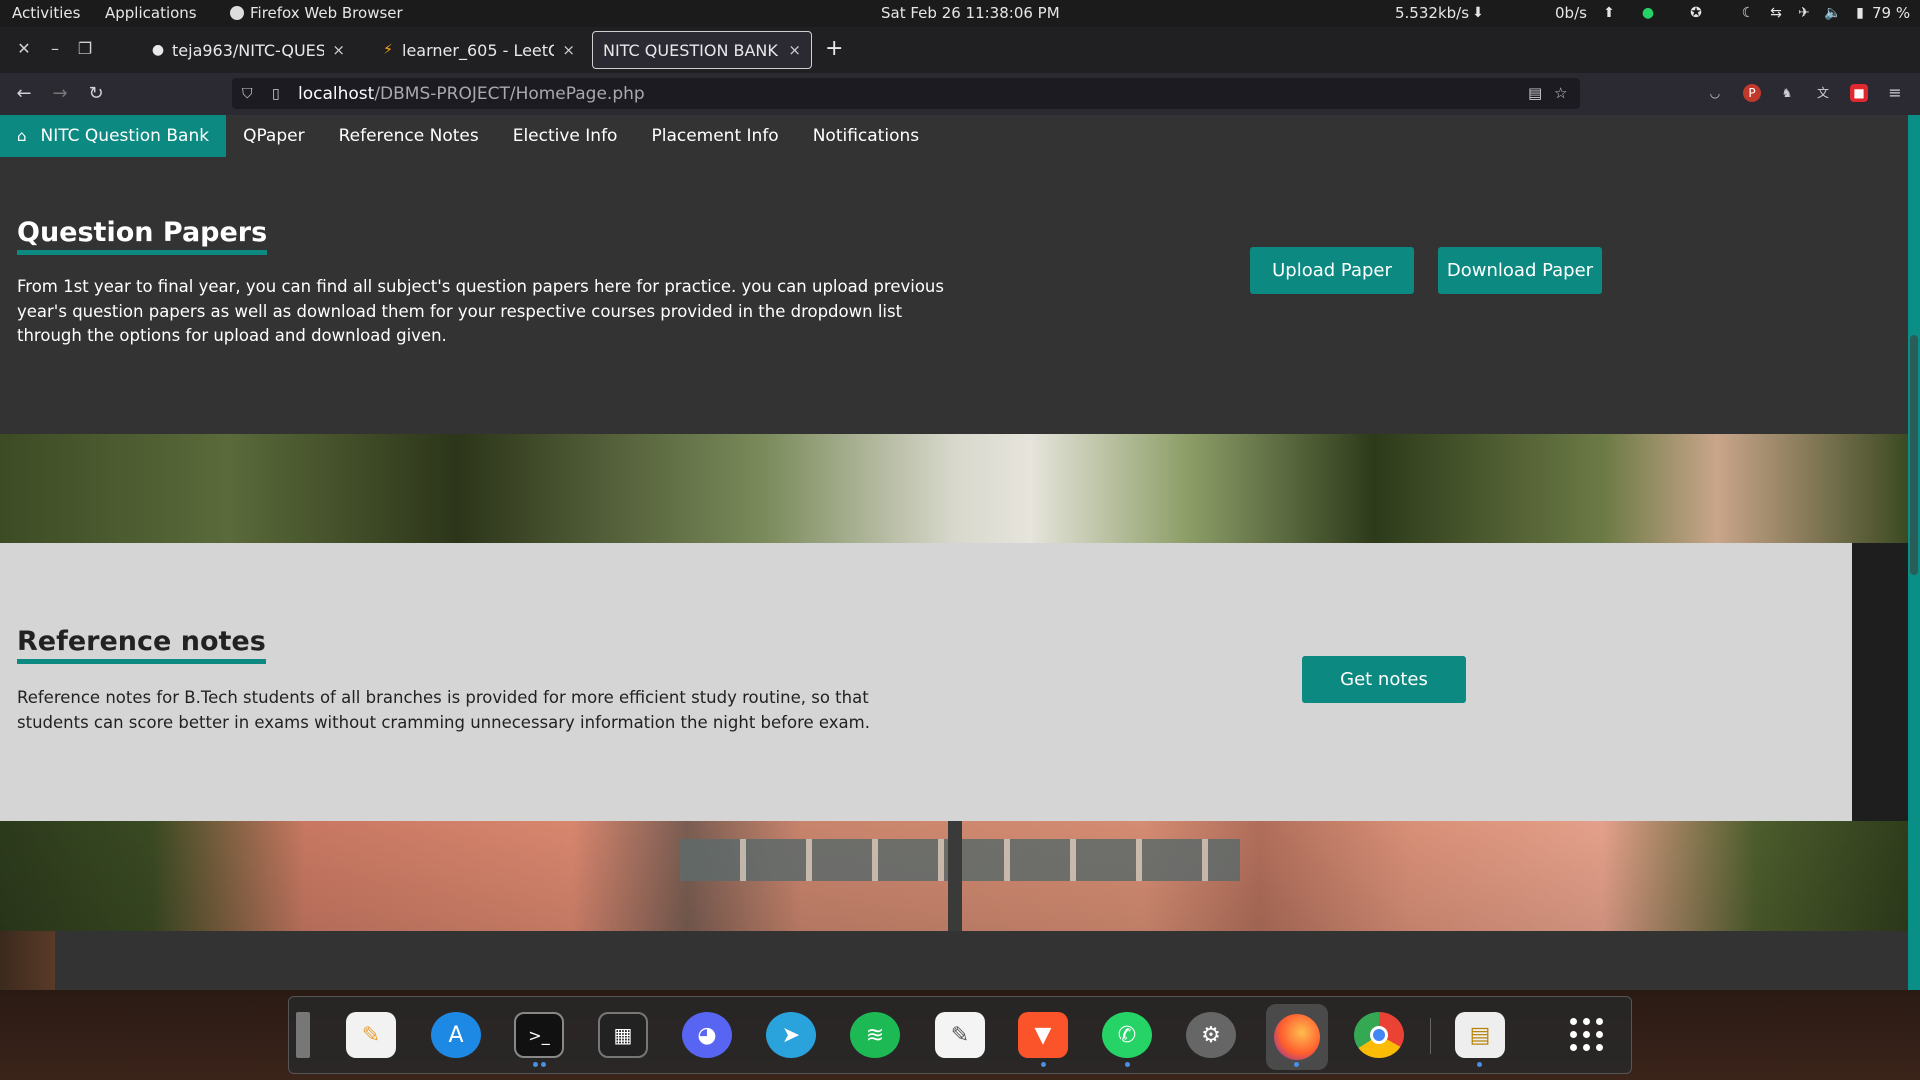 The height and width of the screenshot is (1080, 1920). What do you see at coordinates (388, 50) in the screenshot?
I see `leetcode-icon: ⚡` at bounding box center [388, 50].